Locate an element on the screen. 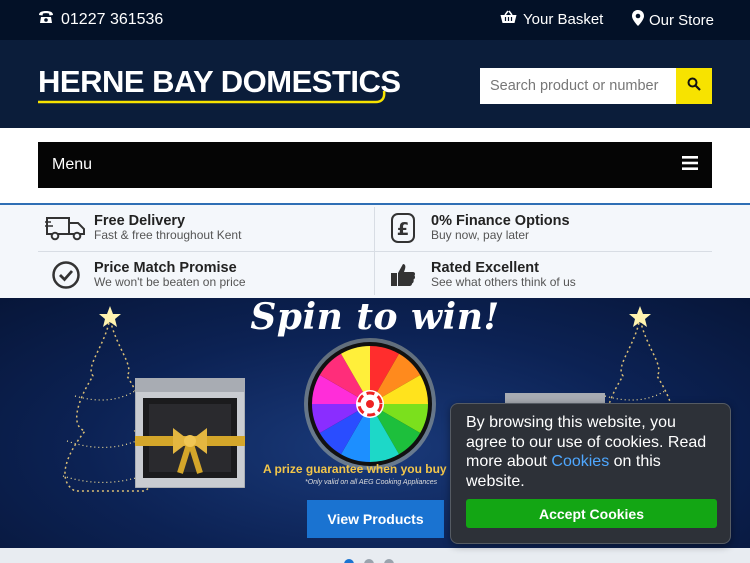 The width and height of the screenshot is (750, 563). menu-label: Menu is located at coordinates (72, 164).